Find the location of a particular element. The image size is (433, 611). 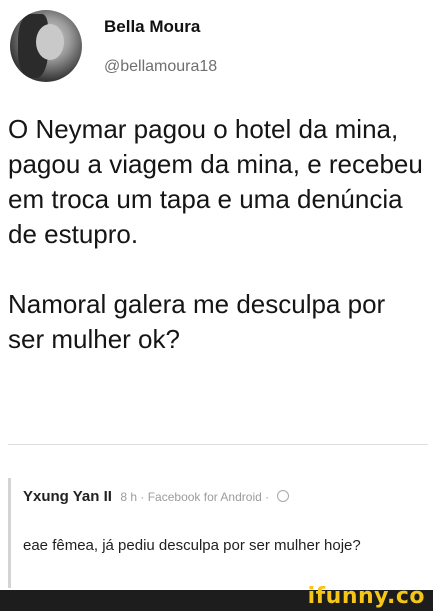

comment-meta: 8 h · Facebook for Android · is located at coordinates (195, 497).